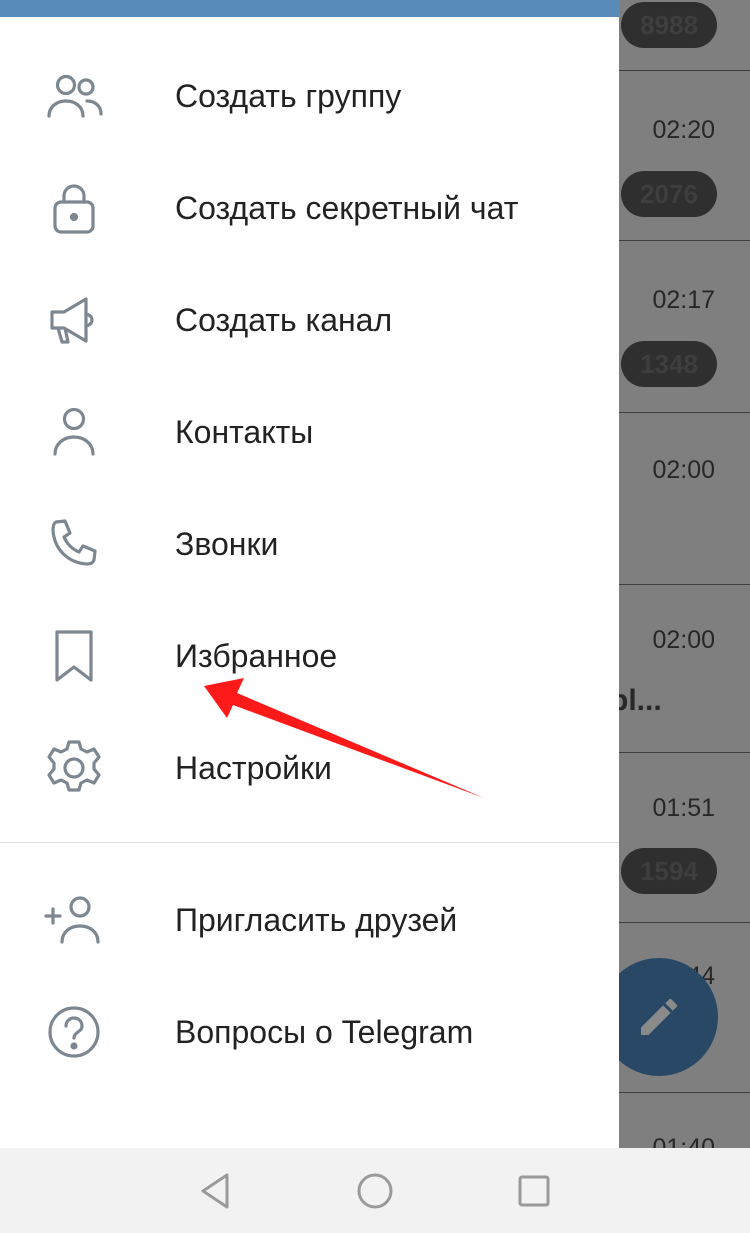  What do you see at coordinates (309, 8) in the screenshot?
I see `drawer-header` at bounding box center [309, 8].